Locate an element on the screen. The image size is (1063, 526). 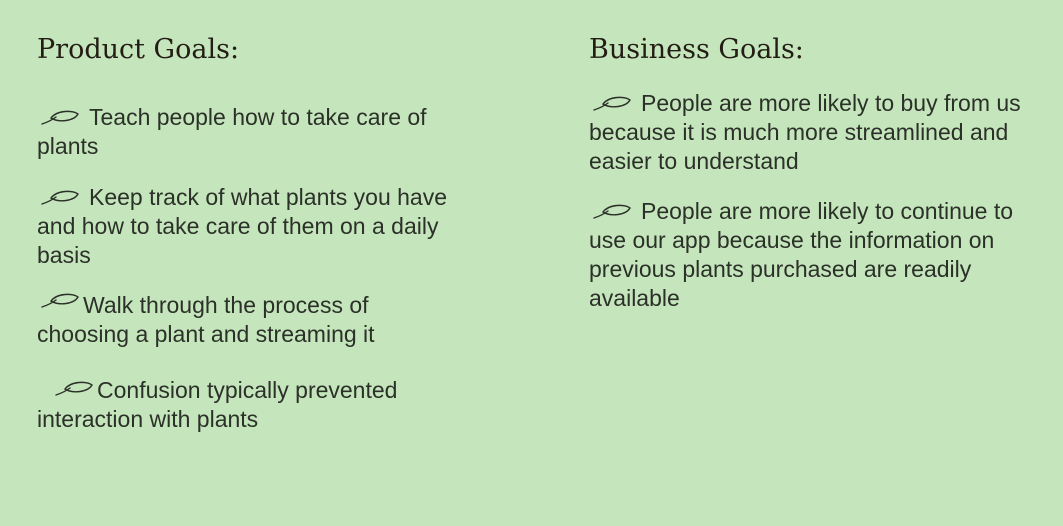
product-goals-heading: Product Goals: is located at coordinates (138, 49).